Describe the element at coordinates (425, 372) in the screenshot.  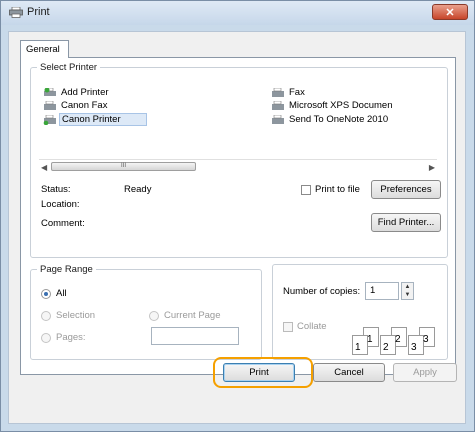
I see `apply-button: Apply` at that location.